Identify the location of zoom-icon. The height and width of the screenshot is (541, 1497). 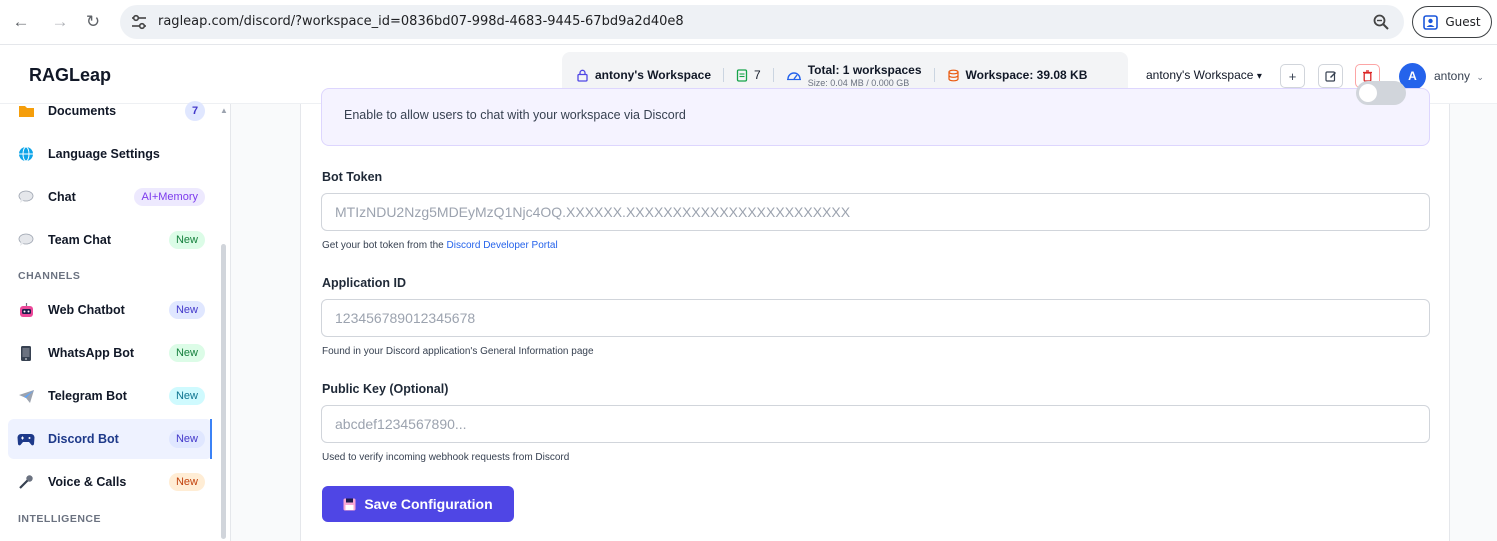
(1381, 22).